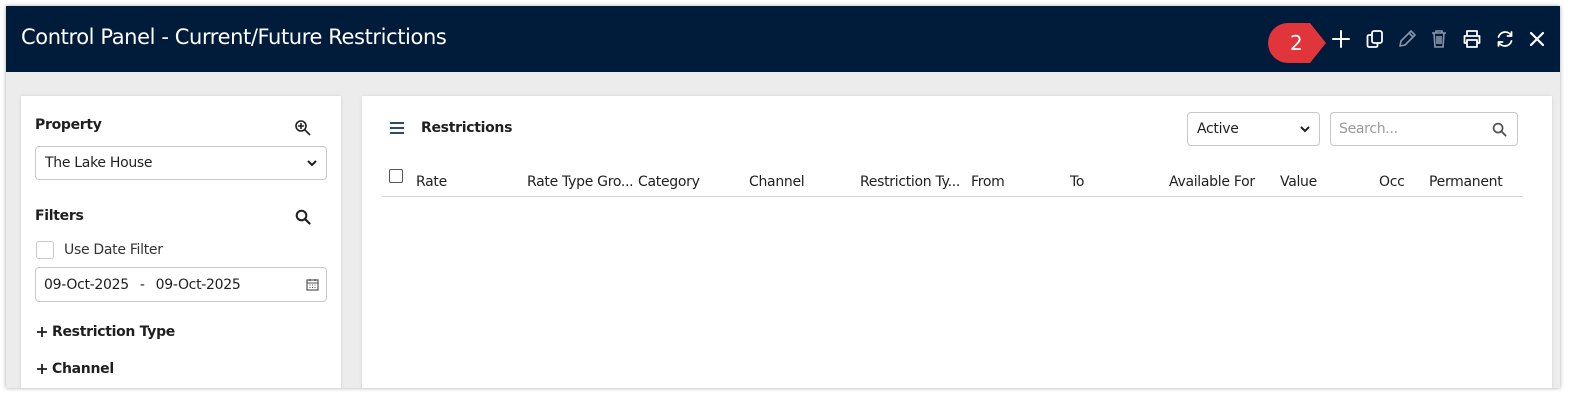  What do you see at coordinates (99, 163) in the screenshot?
I see `property-select-value: The Lake House` at bounding box center [99, 163].